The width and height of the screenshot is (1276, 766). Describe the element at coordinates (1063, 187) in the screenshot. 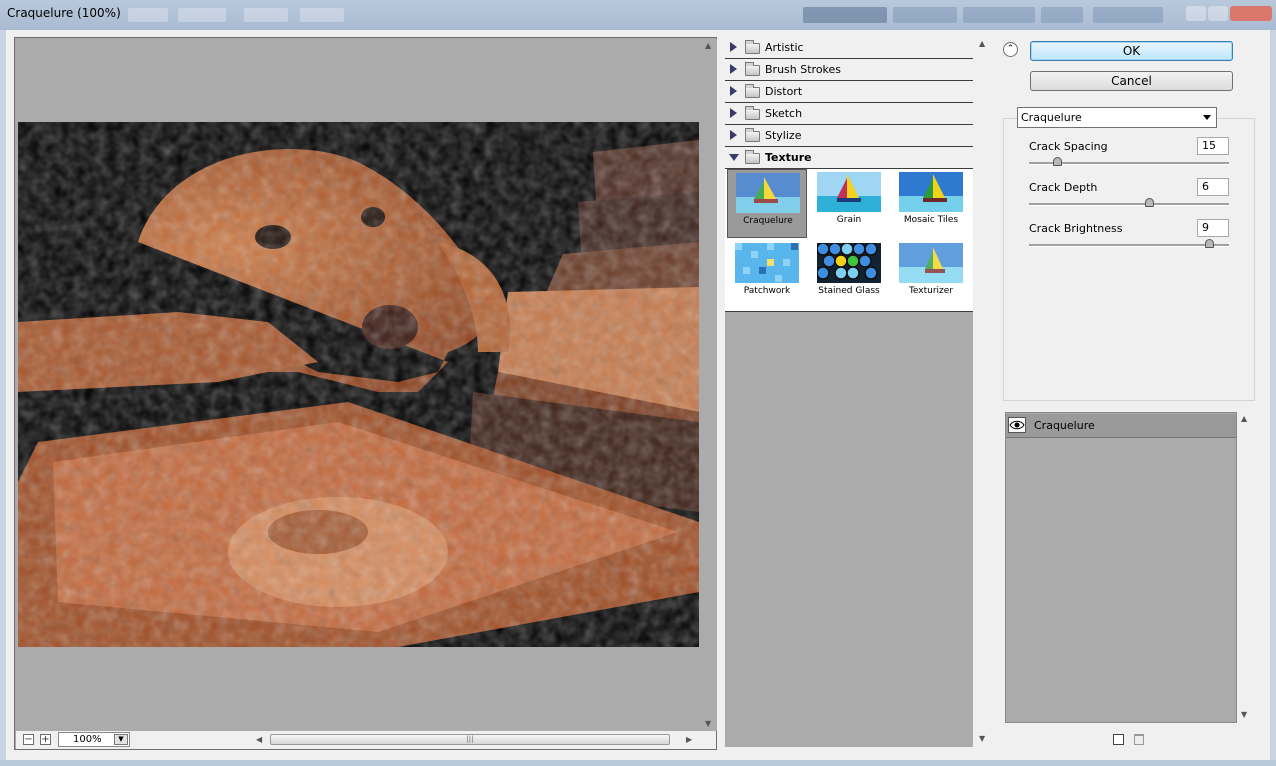

I see `crack-depth-label: Crack Depth` at that location.